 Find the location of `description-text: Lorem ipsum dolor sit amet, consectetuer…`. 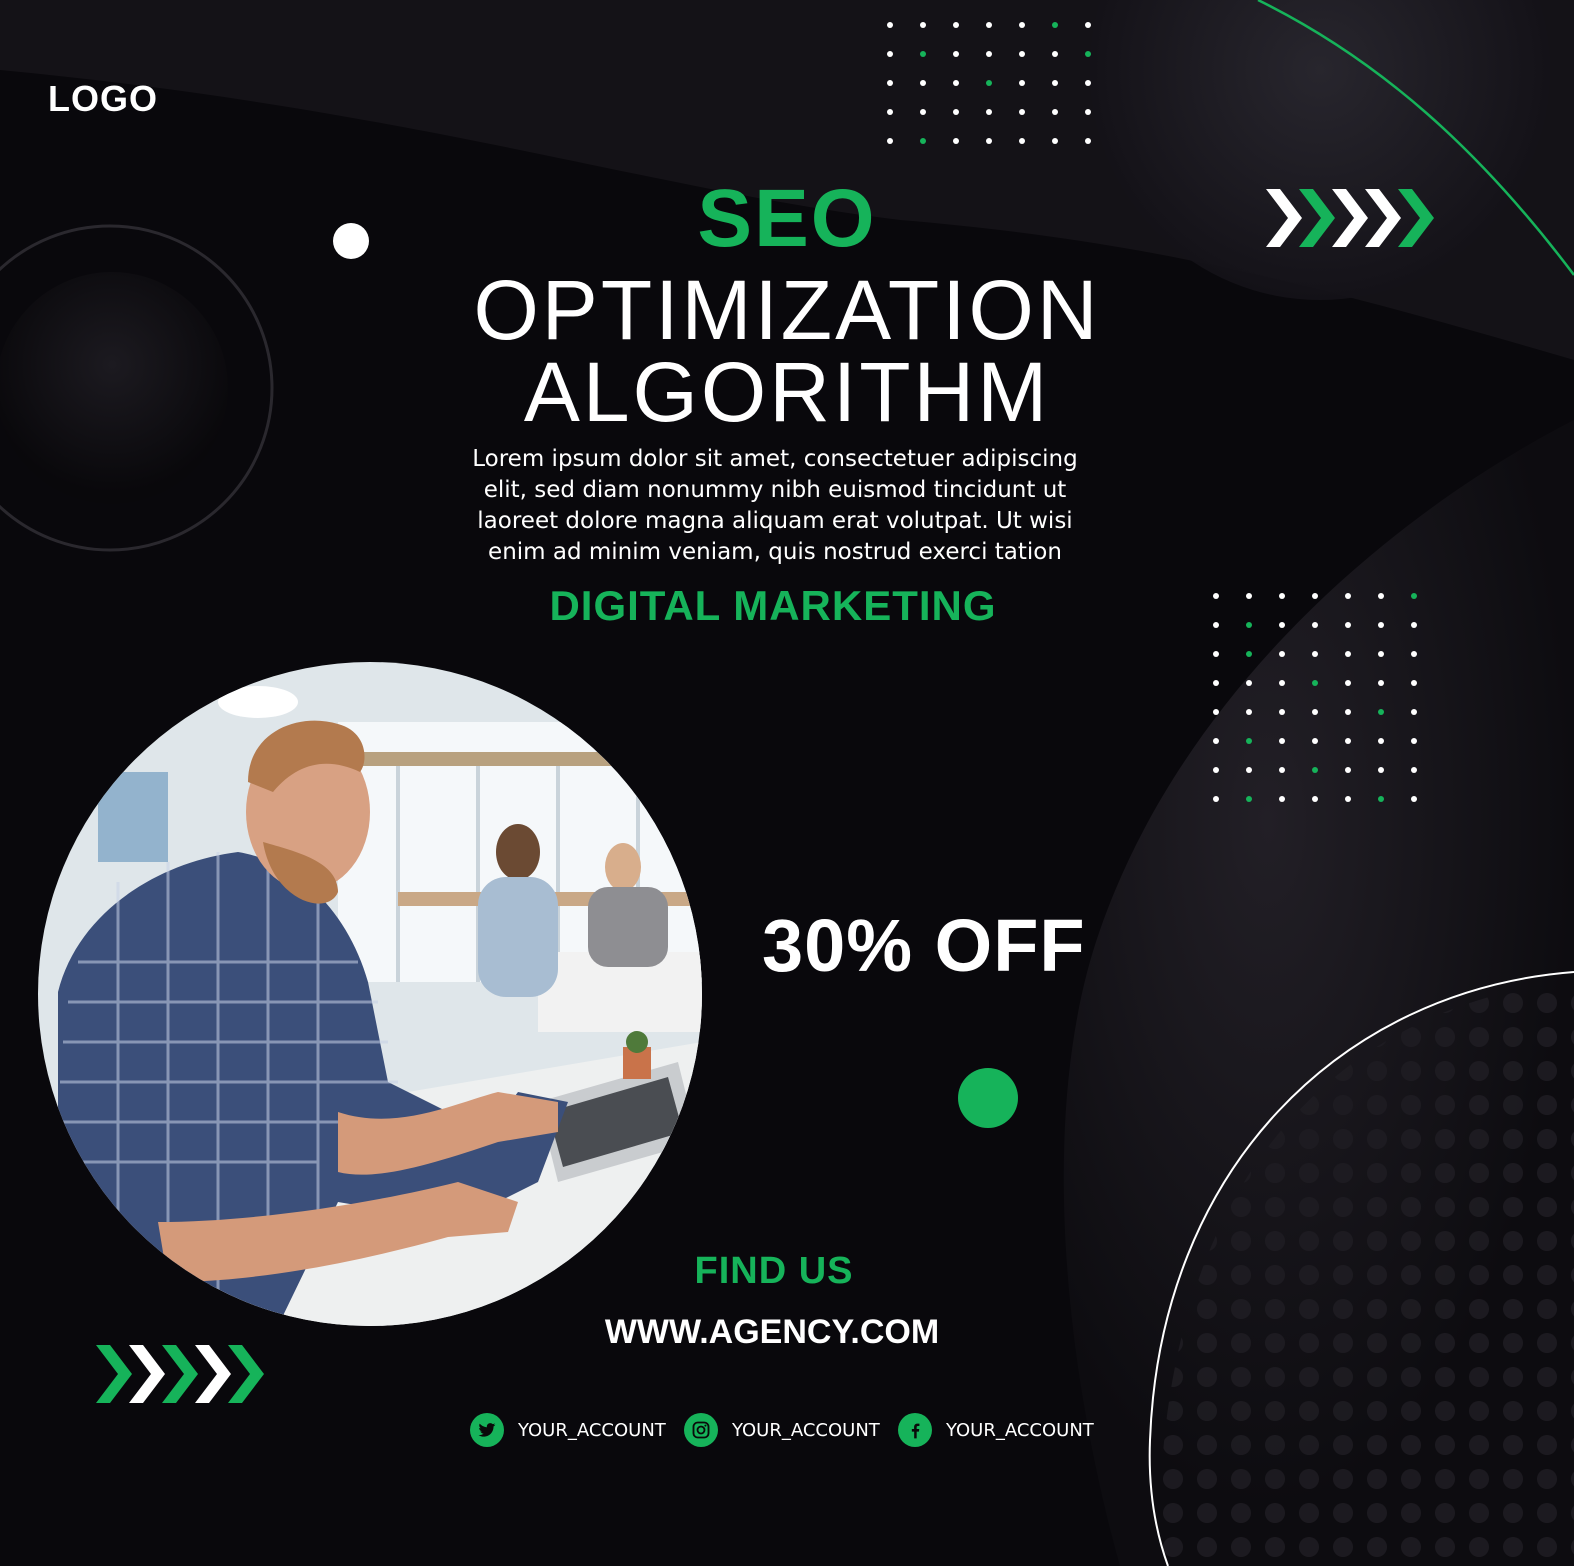

description-text: Lorem ipsum dolor sit amet, consectetuer… is located at coordinates (775, 505).